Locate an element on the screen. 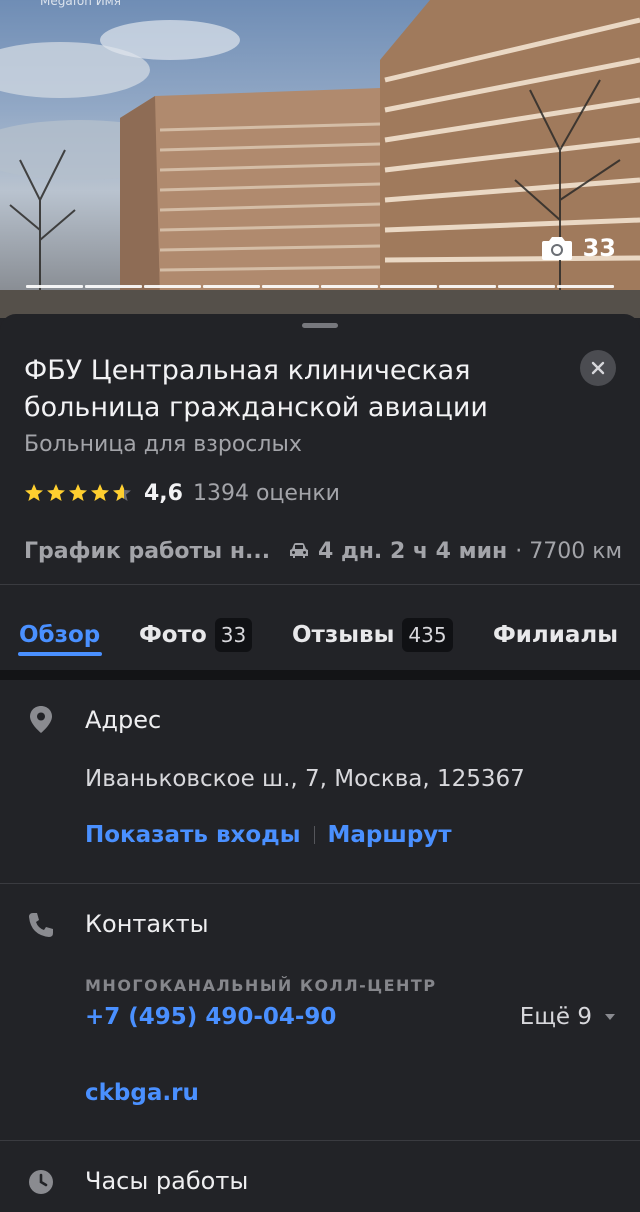 This screenshot has width=640, height=1212. rating-stars is located at coordinates (78, 493).